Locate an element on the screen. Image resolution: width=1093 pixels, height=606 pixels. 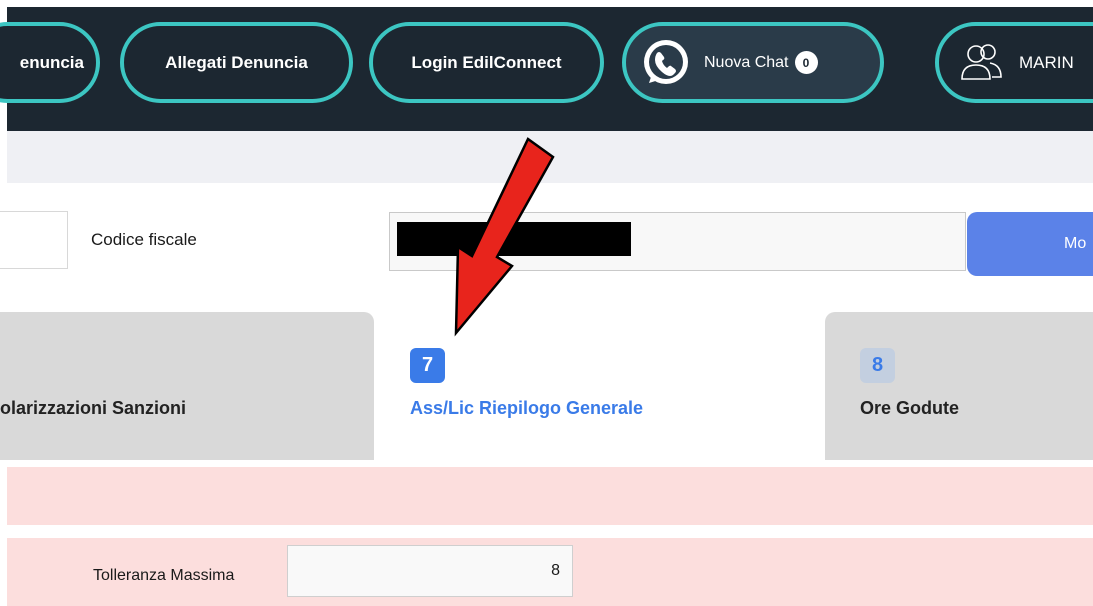
login-edilconnect-button: Login EdilConnect is located at coordinates (486, 62).